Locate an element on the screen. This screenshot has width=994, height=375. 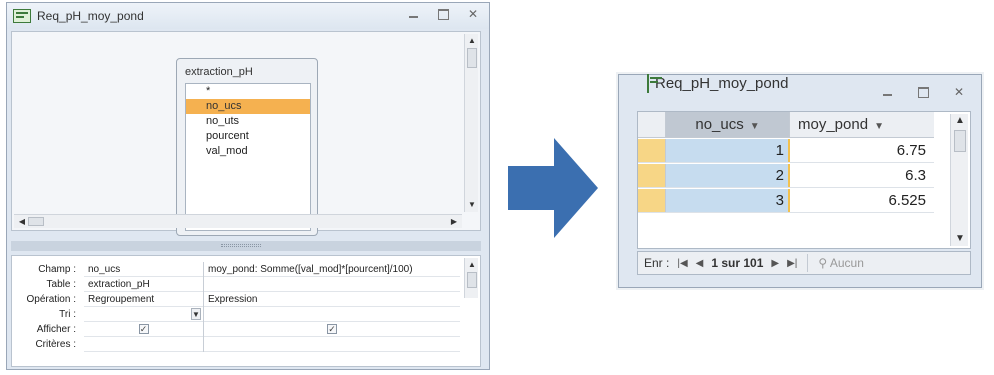
grid-vertical-scrollbar: ▲ is located at coordinates (471, 278).